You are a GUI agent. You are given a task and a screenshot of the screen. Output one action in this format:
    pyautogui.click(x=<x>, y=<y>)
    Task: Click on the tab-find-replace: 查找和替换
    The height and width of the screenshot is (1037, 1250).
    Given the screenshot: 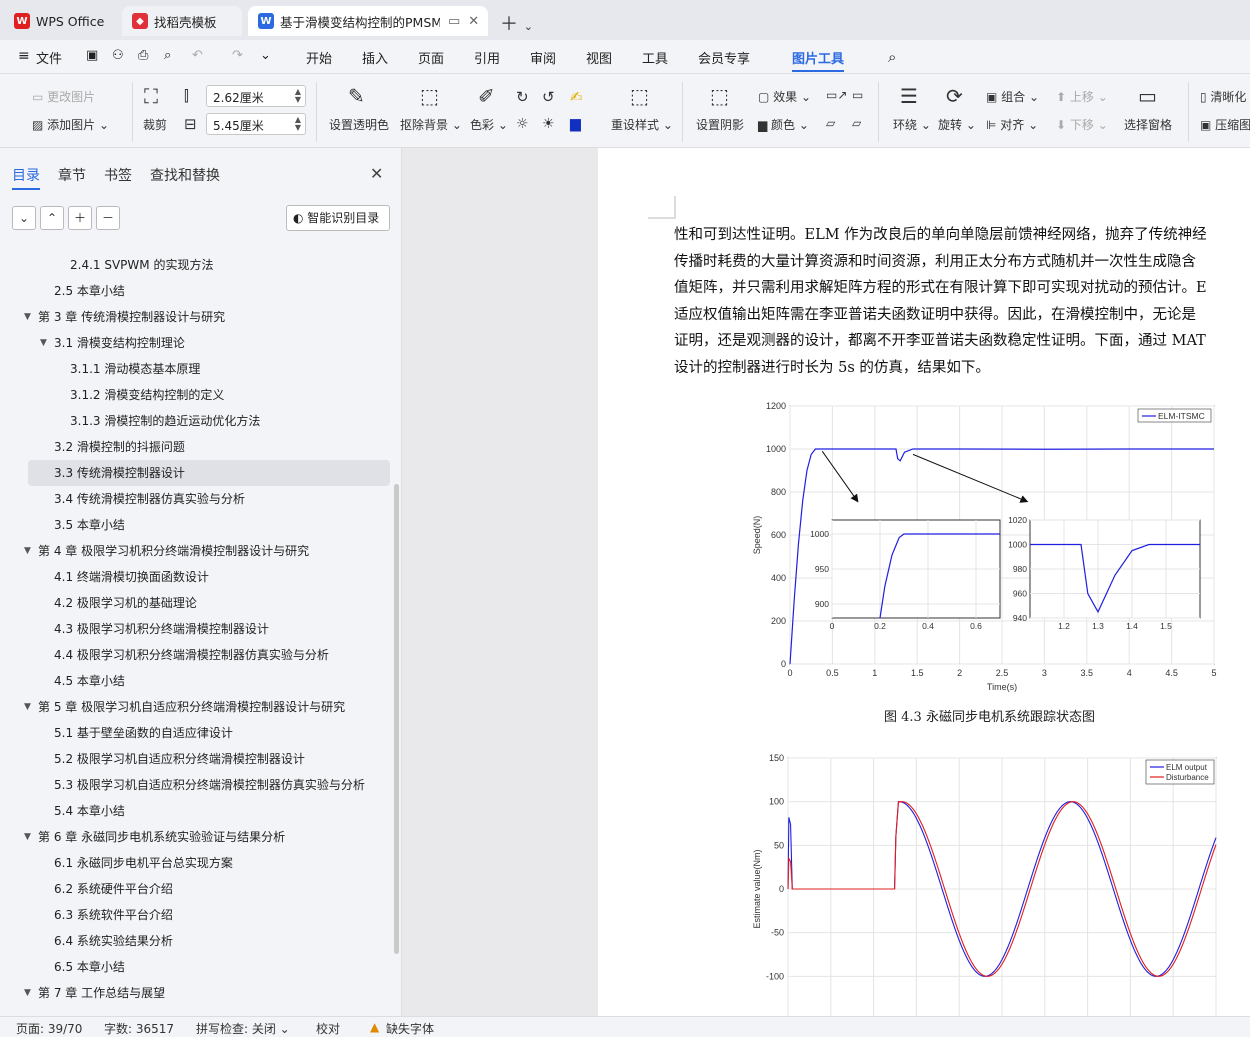 What is the action you would take?
    pyautogui.click(x=185, y=175)
    